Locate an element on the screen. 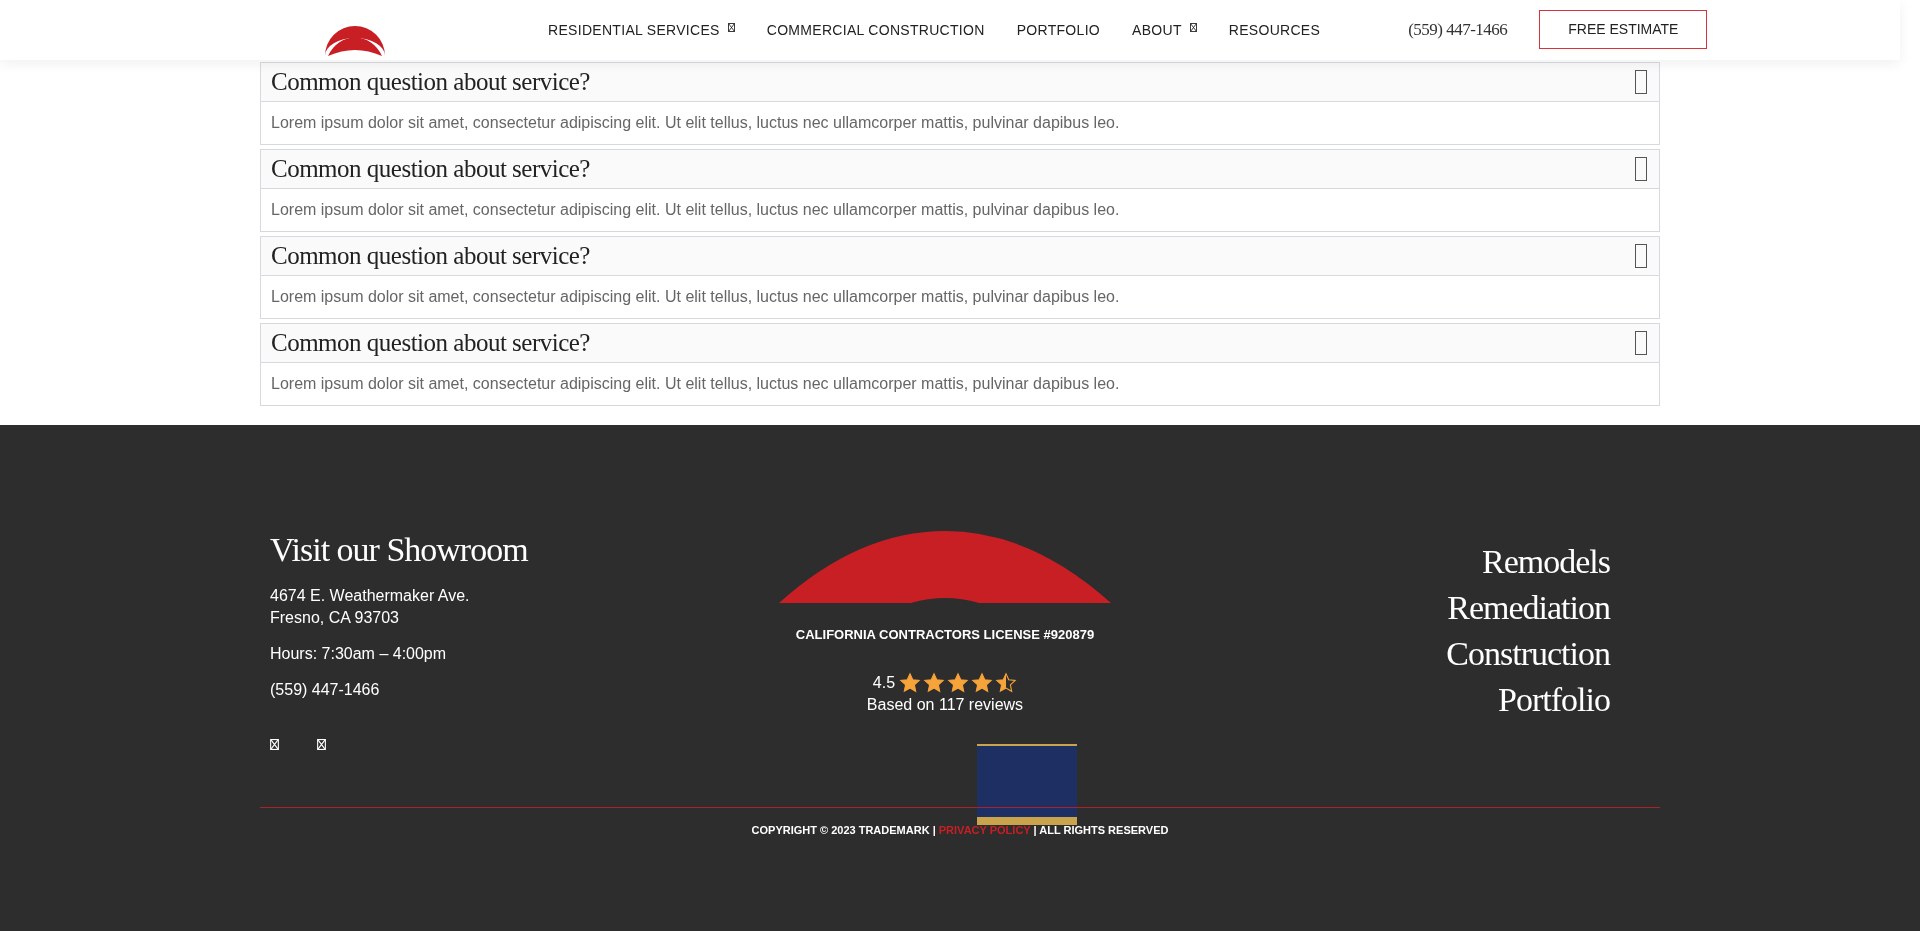  nav-link: PORTFOLIO is located at coordinates (1058, 30).